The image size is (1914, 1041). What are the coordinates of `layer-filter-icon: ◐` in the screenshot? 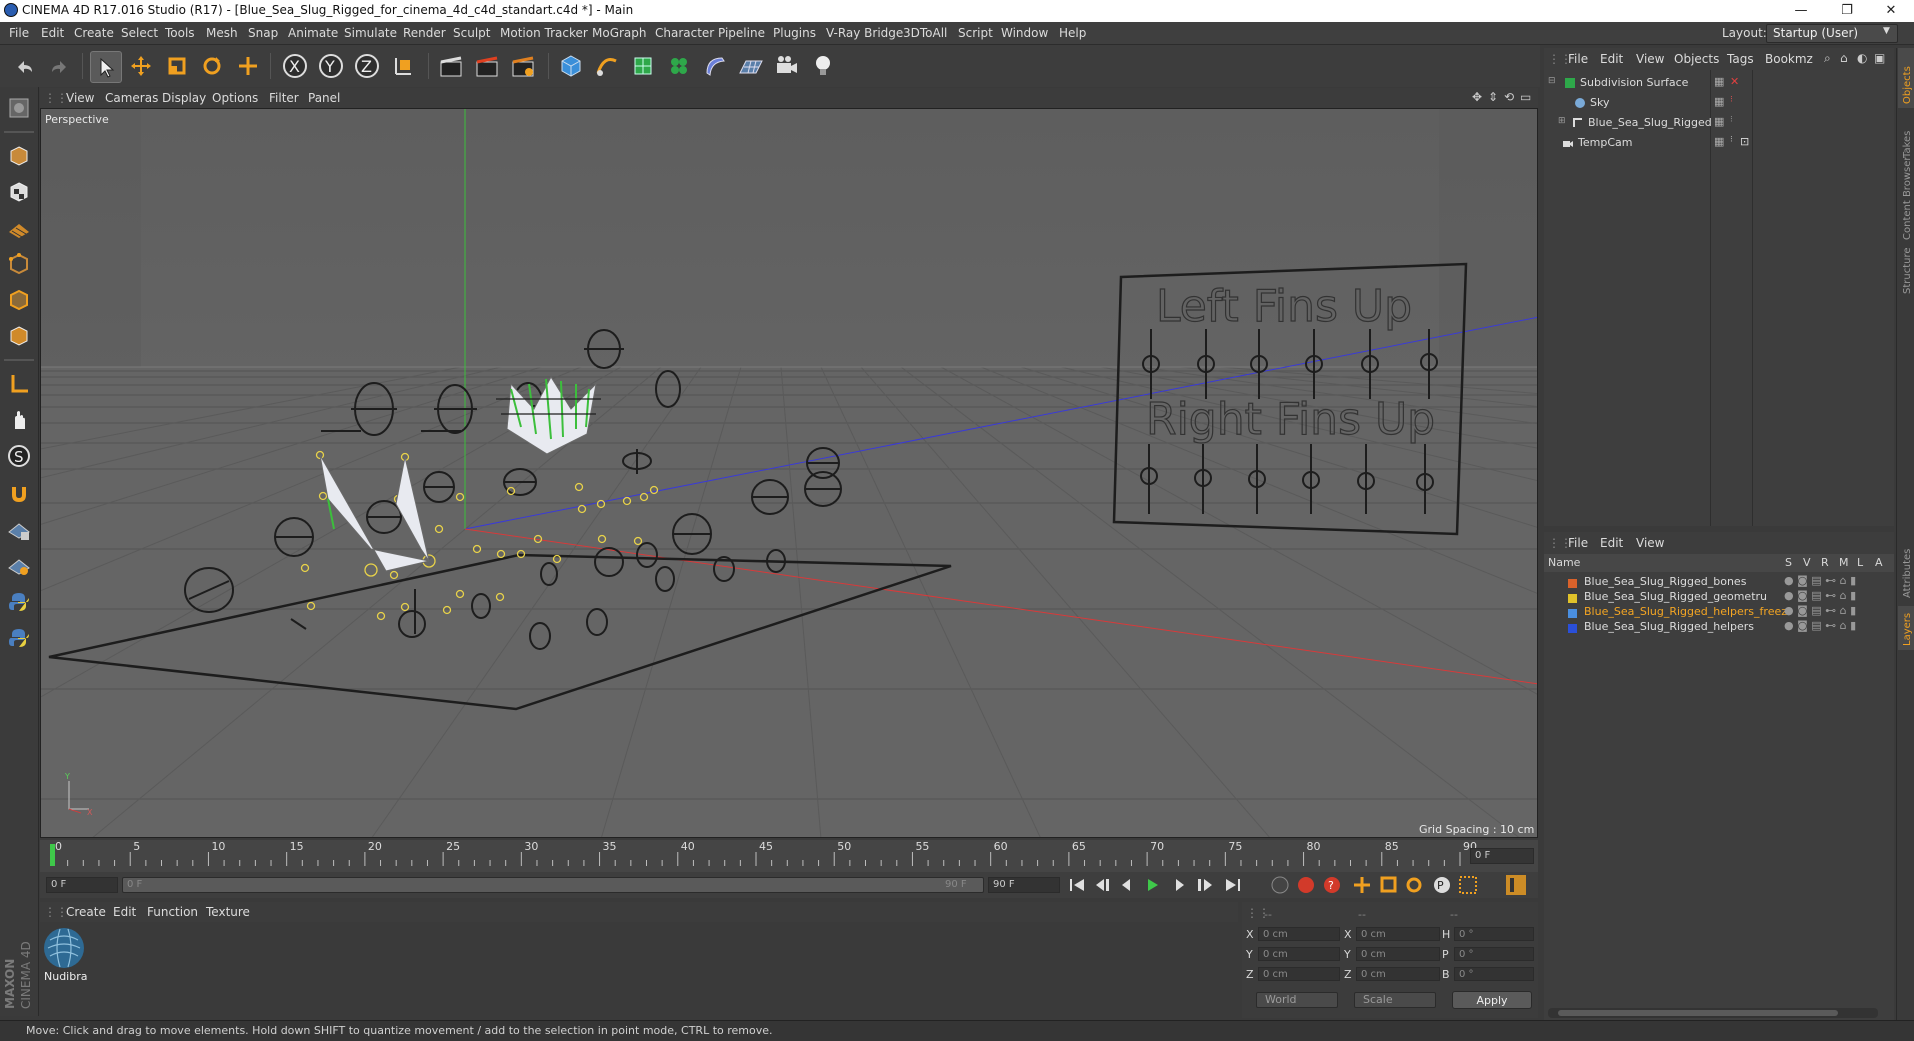 It's located at (1862, 58).